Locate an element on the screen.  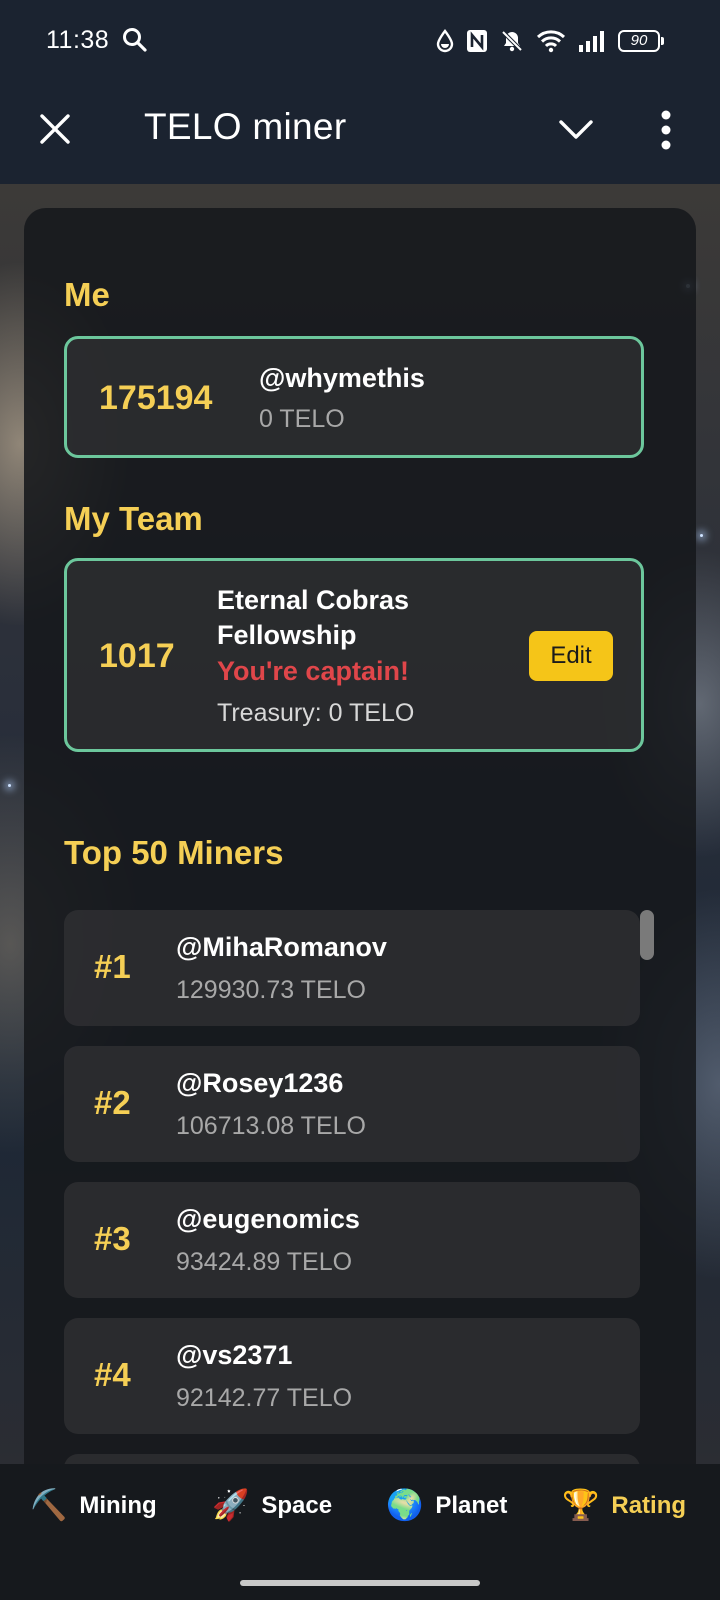
team-name-line2: Fellowship is located at coordinates (287, 635).